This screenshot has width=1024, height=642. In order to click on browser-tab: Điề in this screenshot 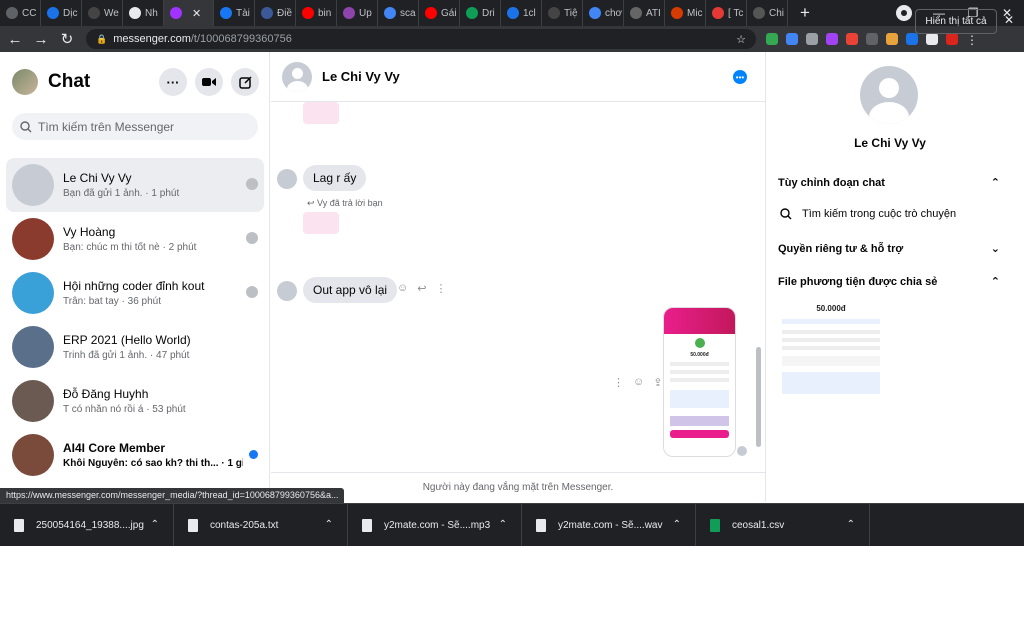, I will do `click(275, 13)`.